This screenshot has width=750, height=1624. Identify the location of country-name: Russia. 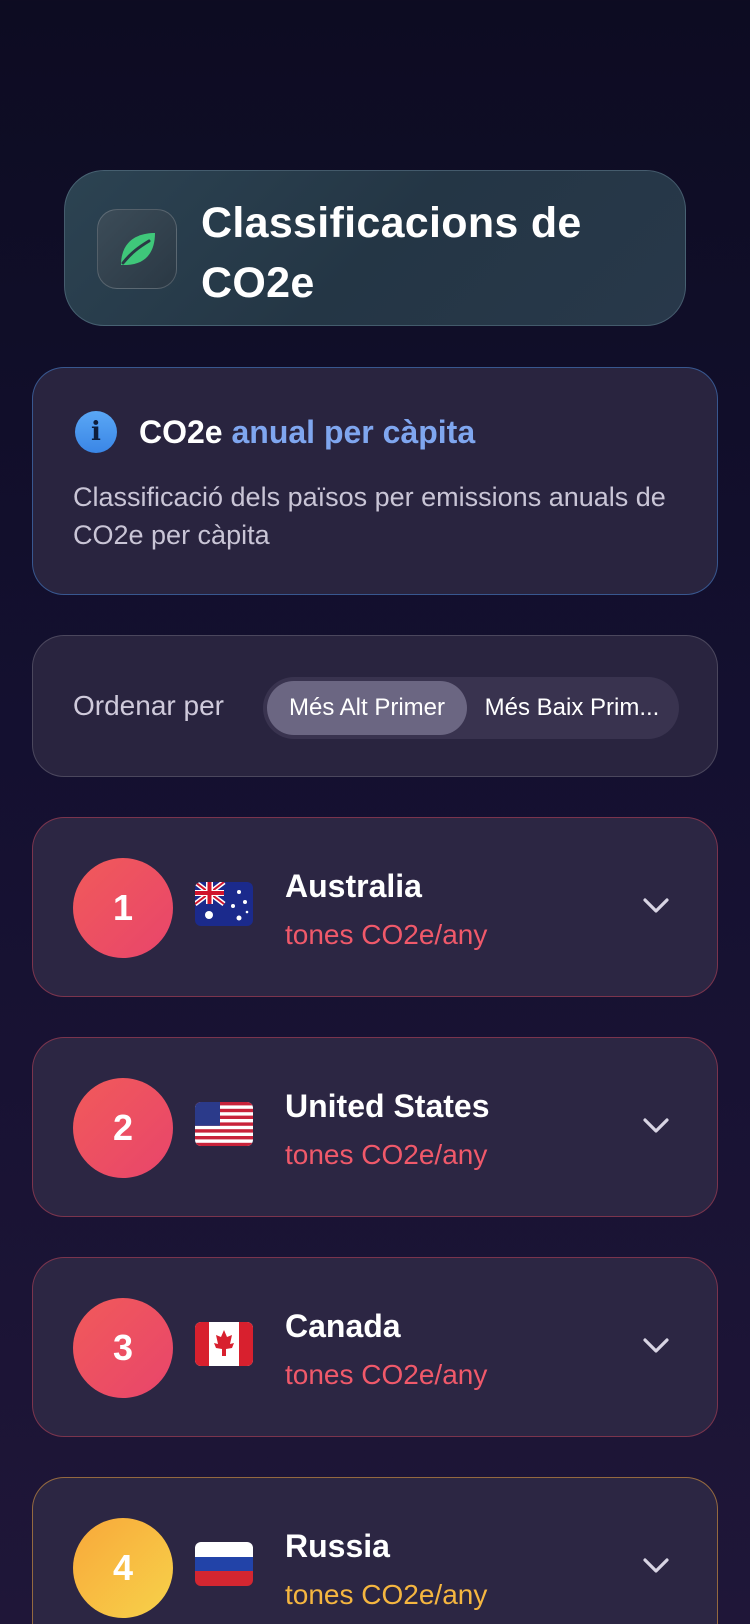
(337, 1546).